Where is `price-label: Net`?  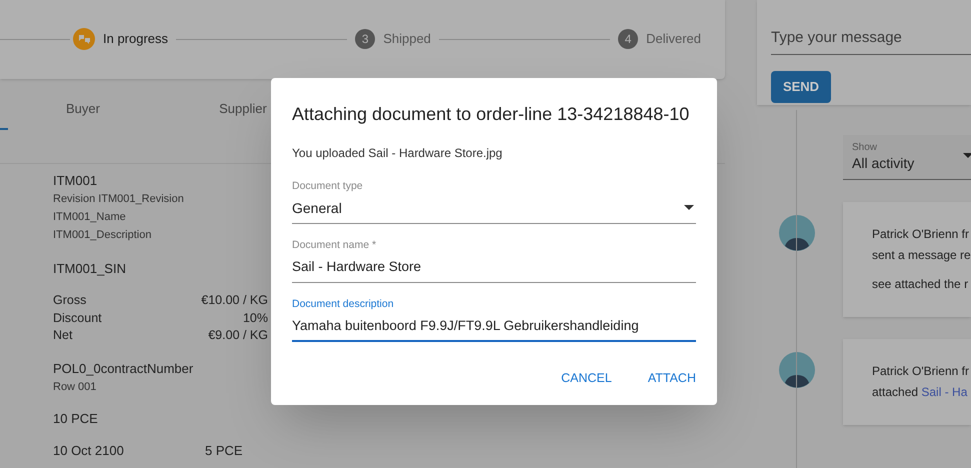 price-label: Net is located at coordinates (62, 335).